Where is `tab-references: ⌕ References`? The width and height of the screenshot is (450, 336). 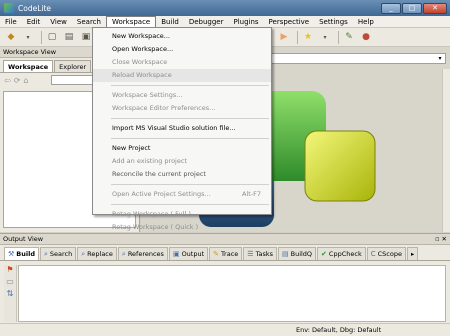 tab-references: ⌕ References is located at coordinates (142, 253).